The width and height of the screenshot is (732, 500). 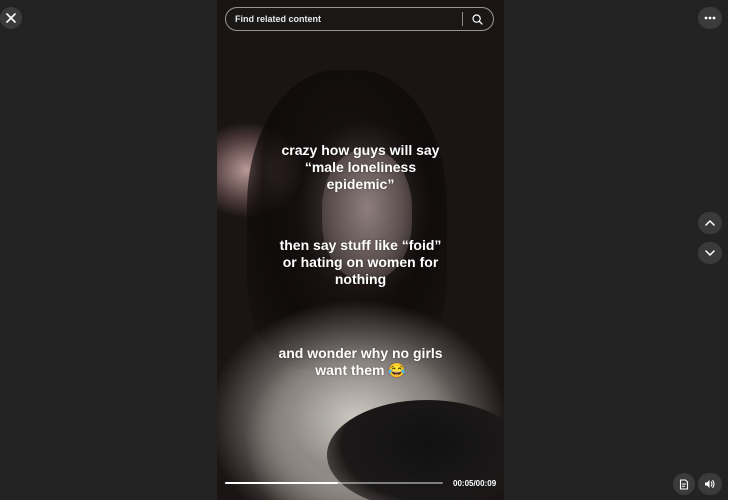 I want to click on search-button, so click(x=477, y=19).